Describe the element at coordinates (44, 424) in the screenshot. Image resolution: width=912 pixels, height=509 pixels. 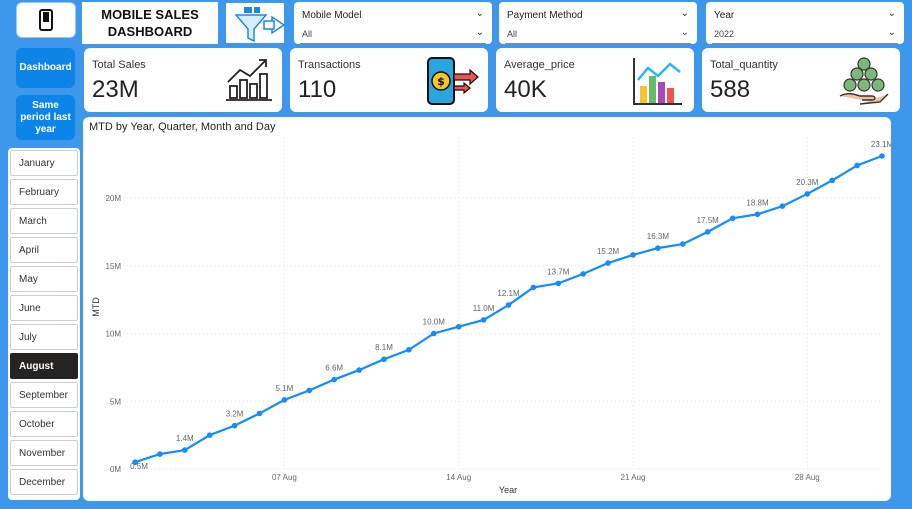
I see `month-item-october: October` at that location.